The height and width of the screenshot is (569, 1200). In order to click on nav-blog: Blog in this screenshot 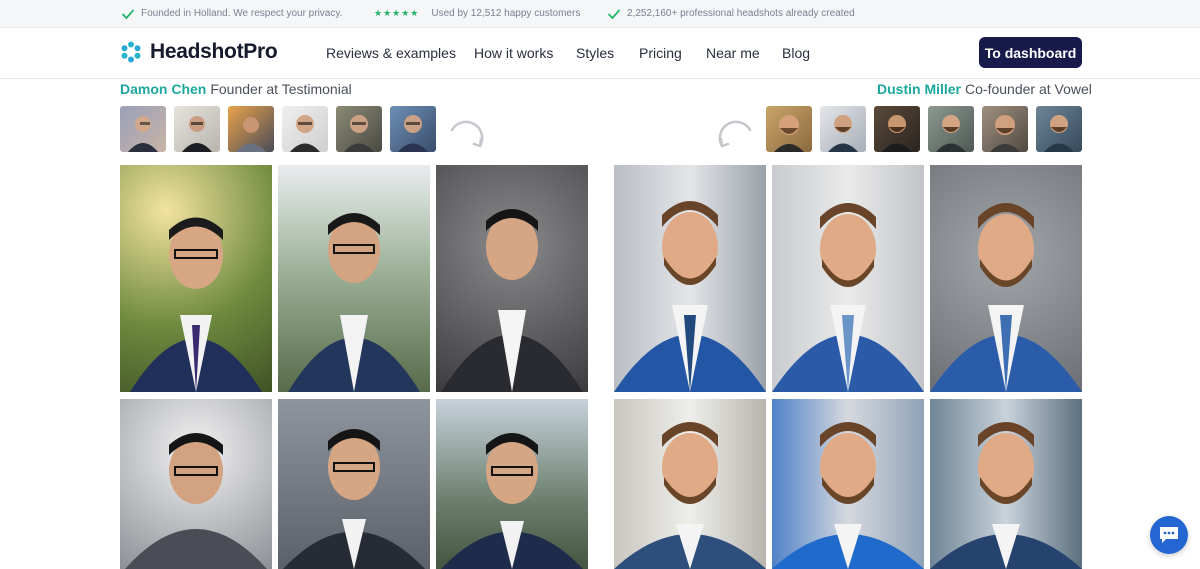, I will do `click(796, 53)`.